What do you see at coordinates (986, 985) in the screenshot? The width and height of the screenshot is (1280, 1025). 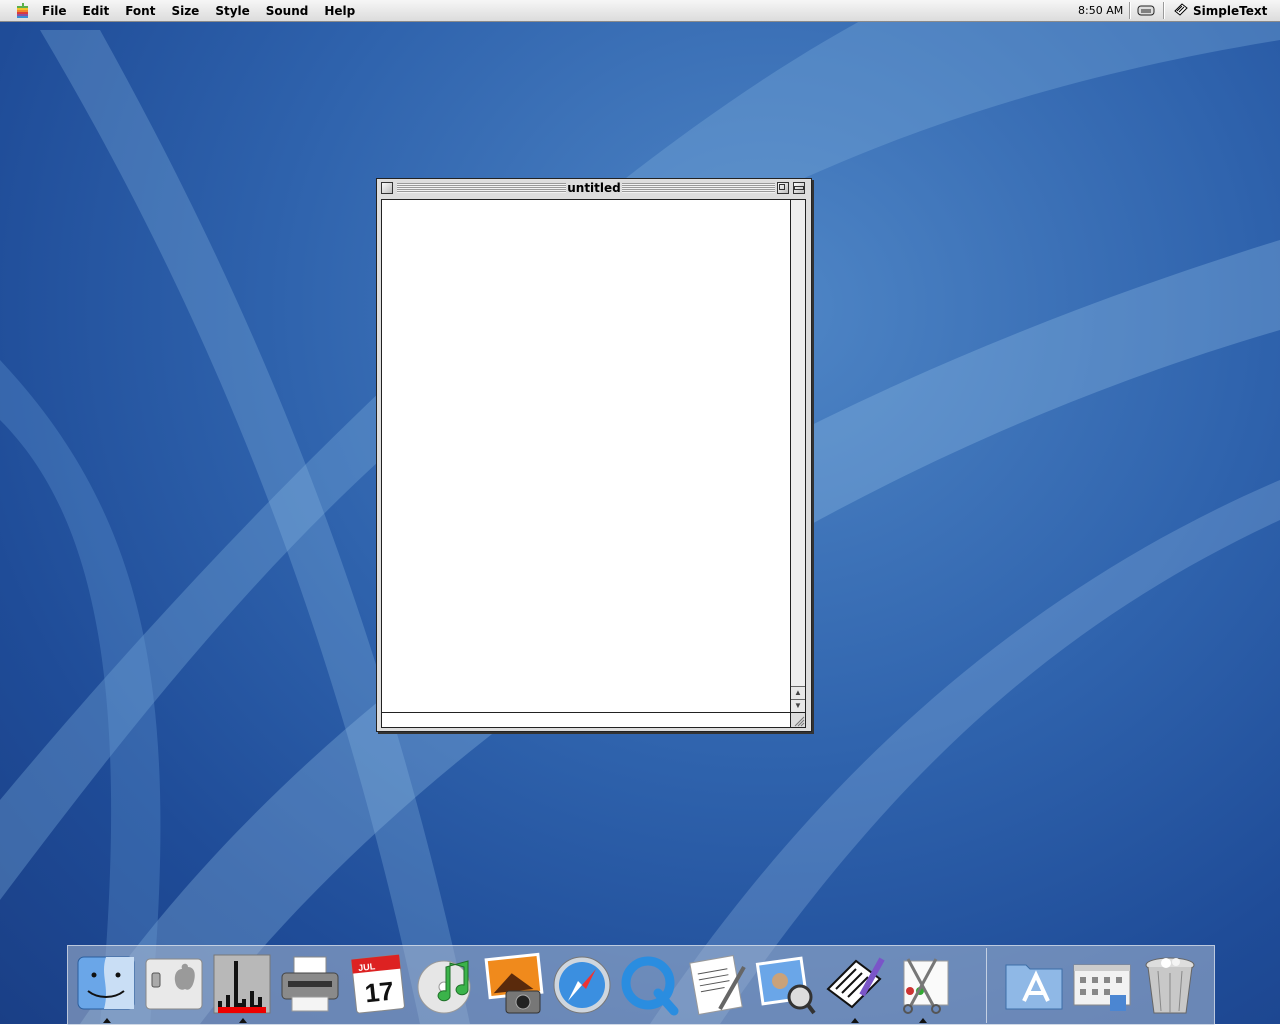 I see `dock-divider` at bounding box center [986, 985].